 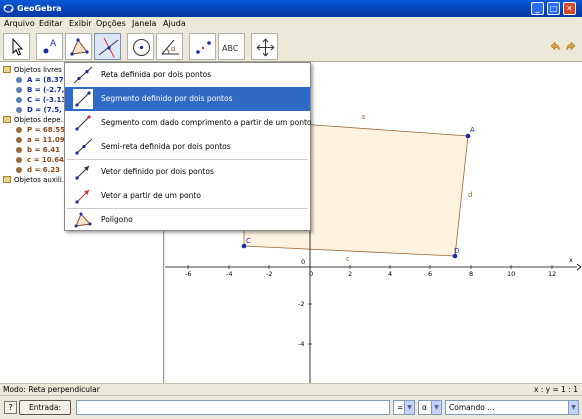 I want to click on menu-janela: Janela, so click(x=144, y=23).